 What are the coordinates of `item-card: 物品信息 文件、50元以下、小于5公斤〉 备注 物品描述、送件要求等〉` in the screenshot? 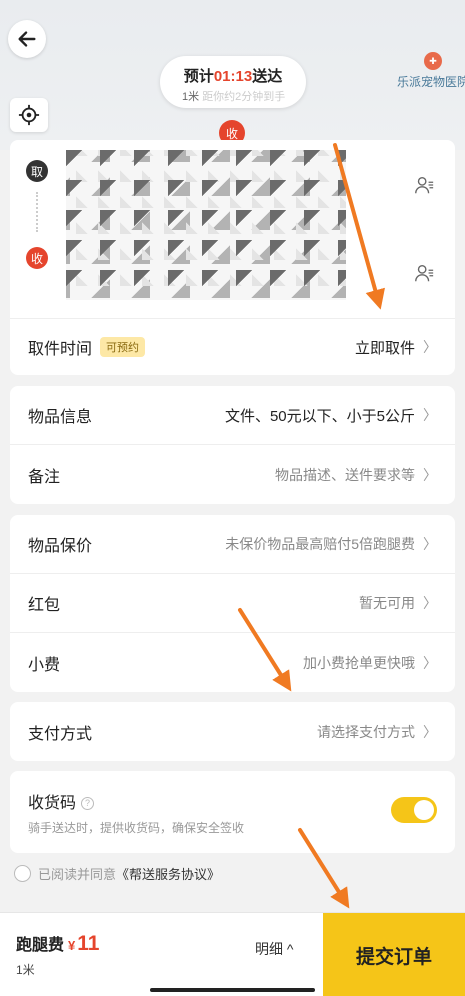 It's located at (232, 445).